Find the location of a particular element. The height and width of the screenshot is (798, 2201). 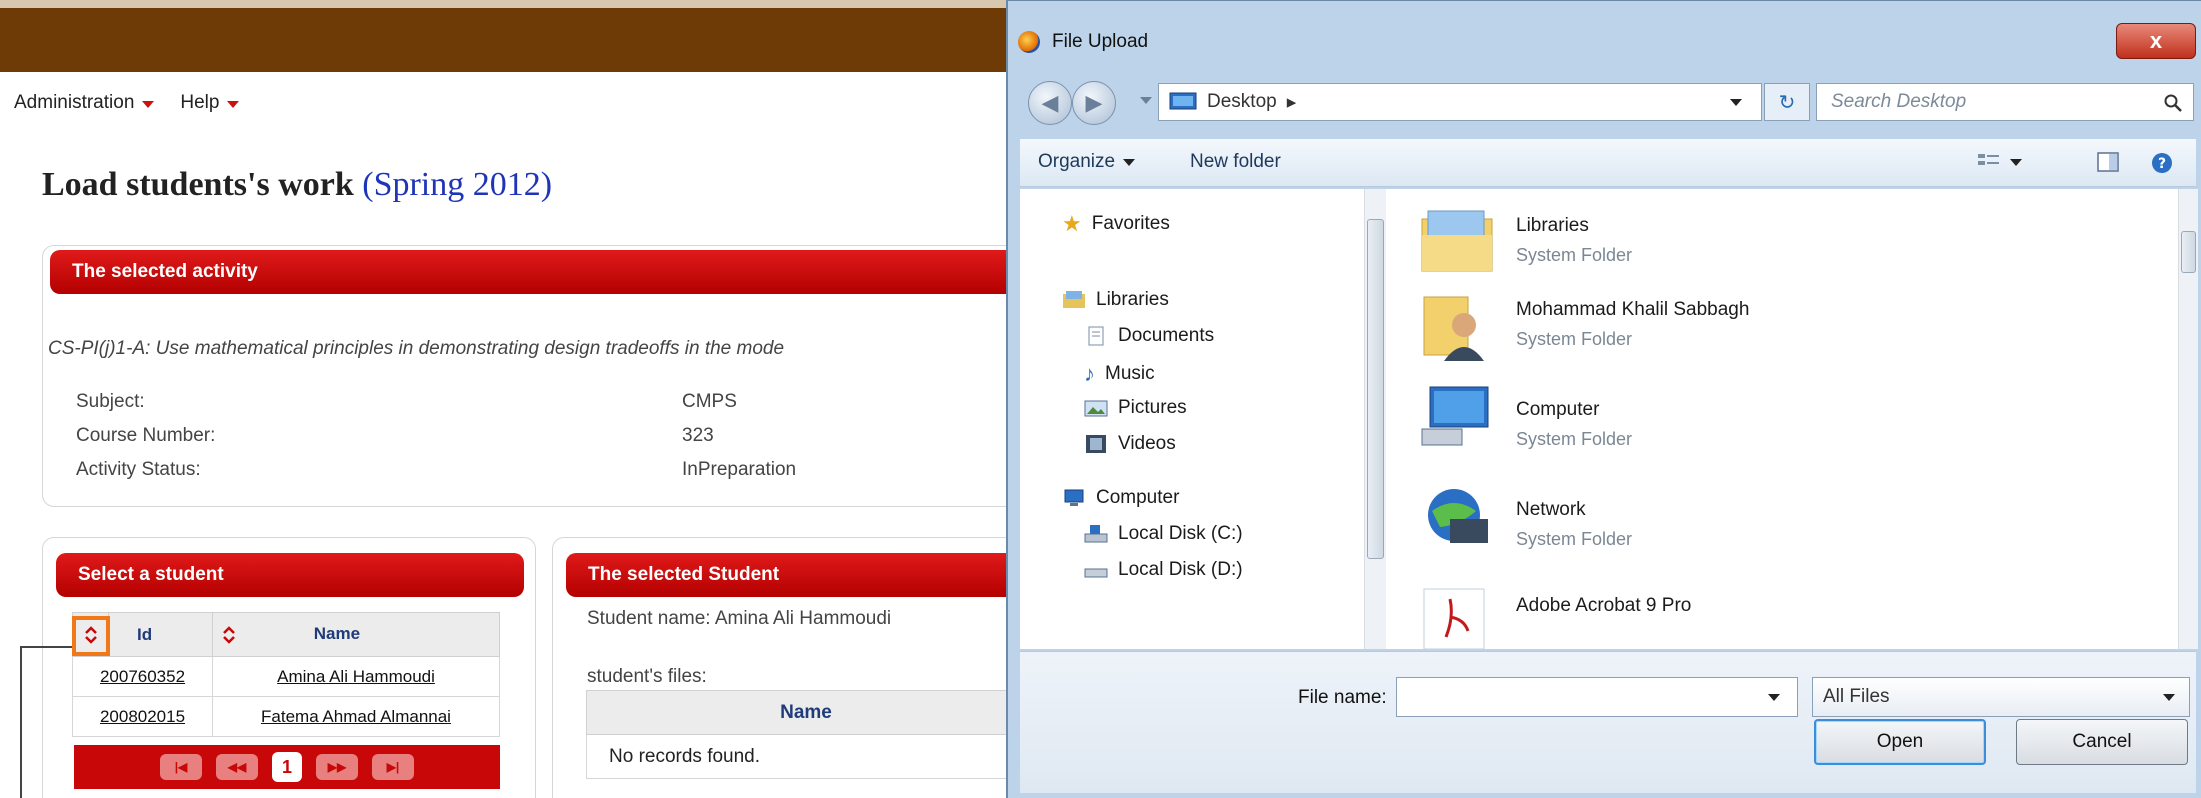

nav-pictures: Pictures is located at coordinates (1135, 408).